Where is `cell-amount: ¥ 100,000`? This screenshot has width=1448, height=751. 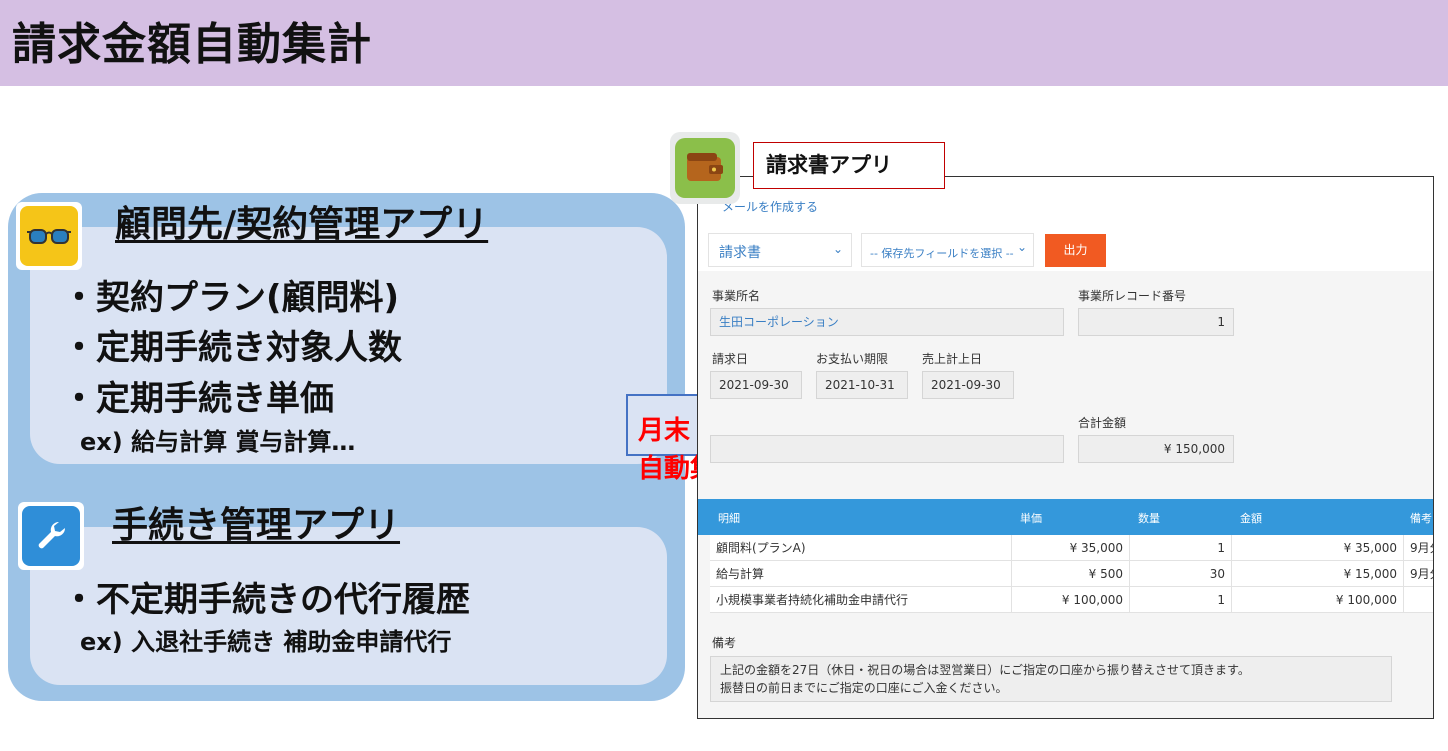 cell-amount: ¥ 100,000 is located at coordinates (1318, 600).